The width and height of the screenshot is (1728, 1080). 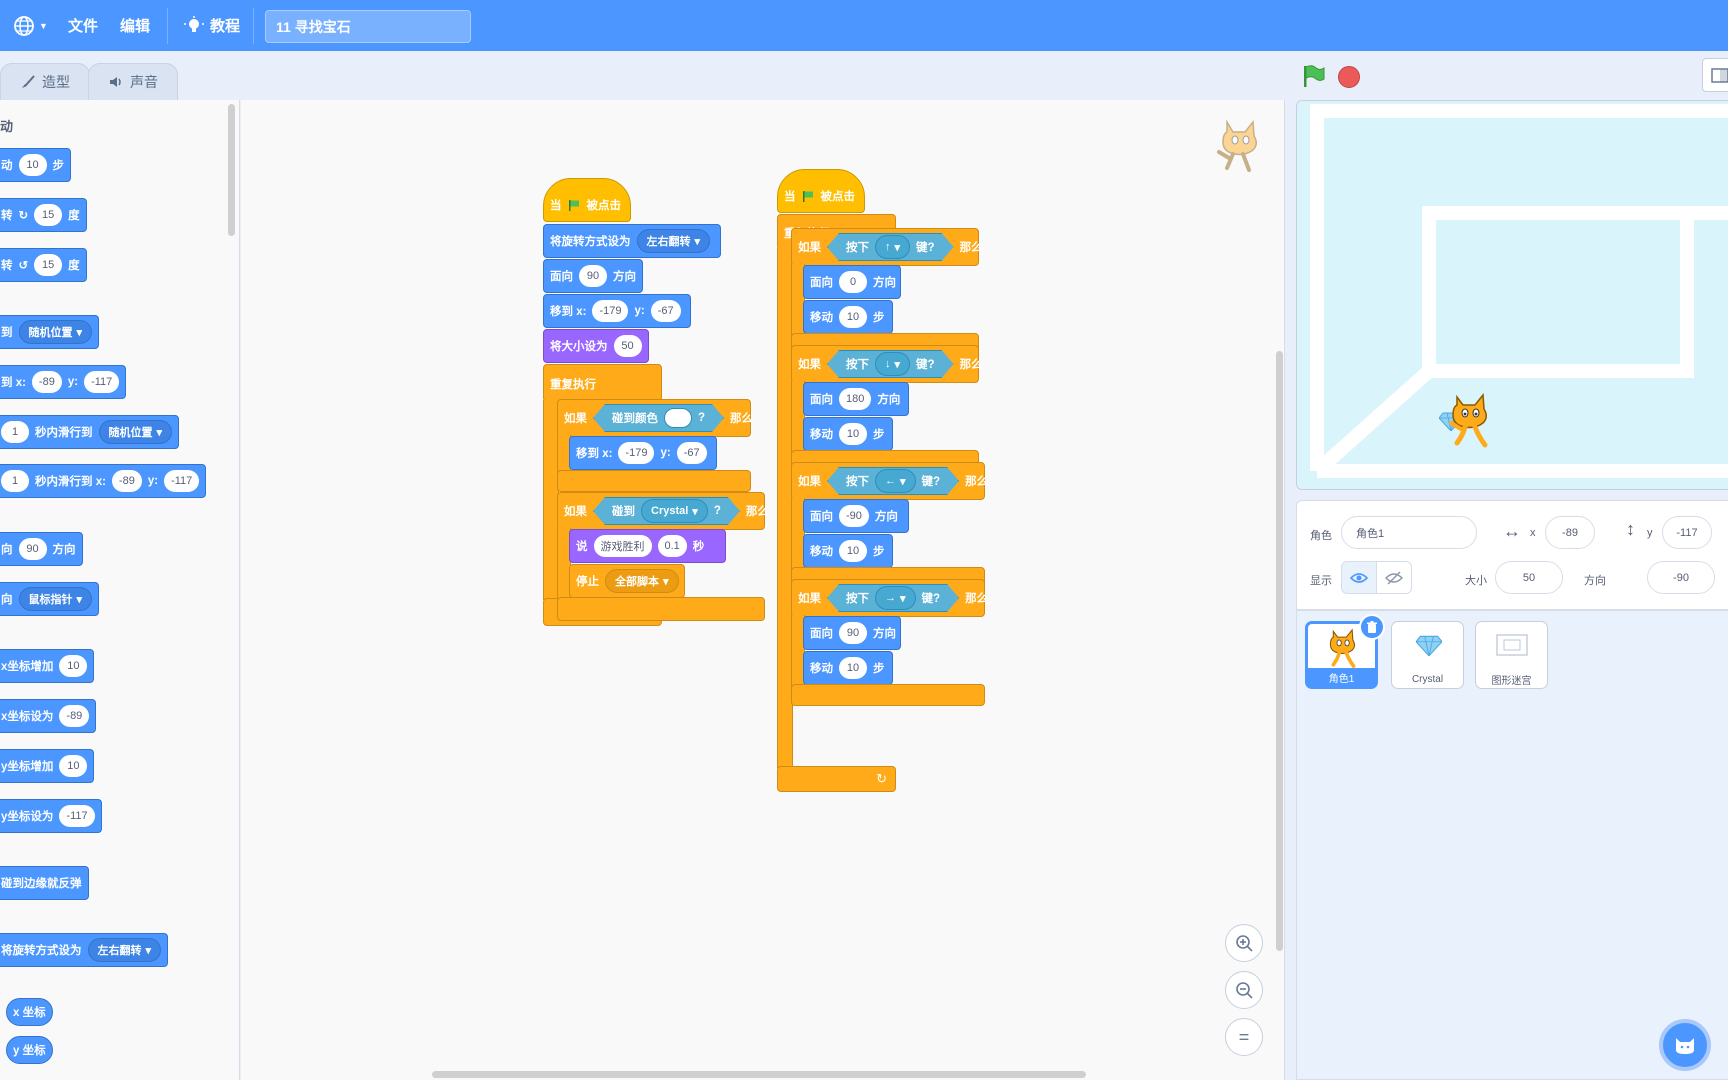 I want to click on glide-dropdown: 随机位置 ▾, so click(x=135, y=432).